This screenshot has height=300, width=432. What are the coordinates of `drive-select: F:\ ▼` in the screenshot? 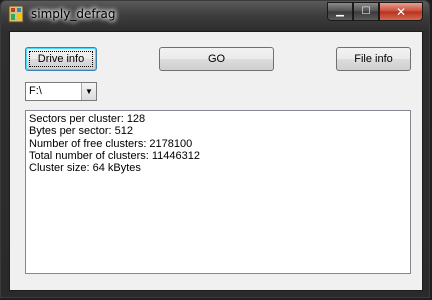 It's located at (61, 91).